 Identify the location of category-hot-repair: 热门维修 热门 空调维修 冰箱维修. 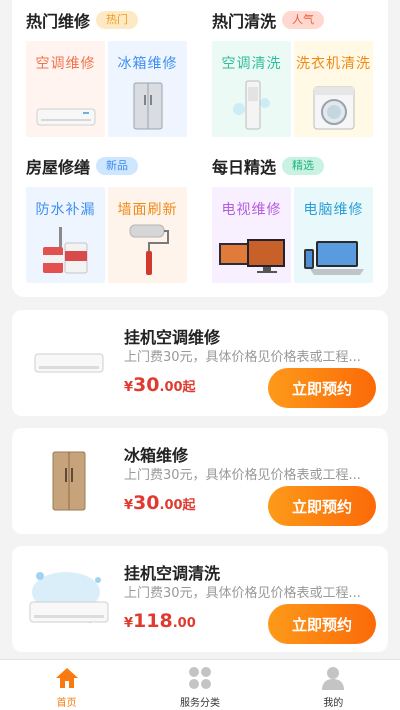
(111, 73).